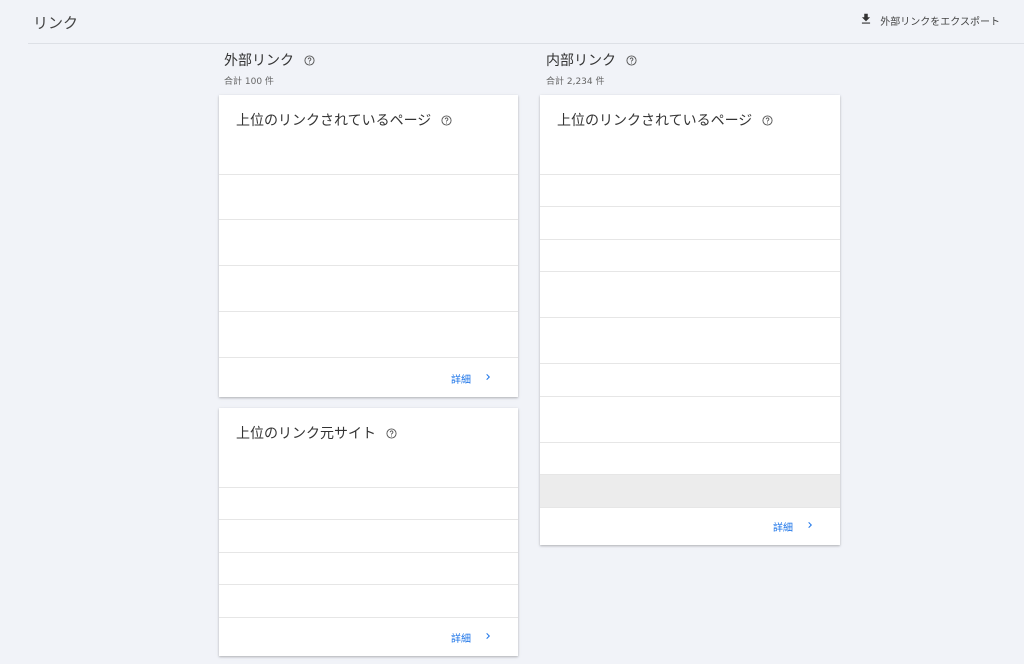 The image size is (1024, 664). I want to click on header-divider, so click(526, 43).